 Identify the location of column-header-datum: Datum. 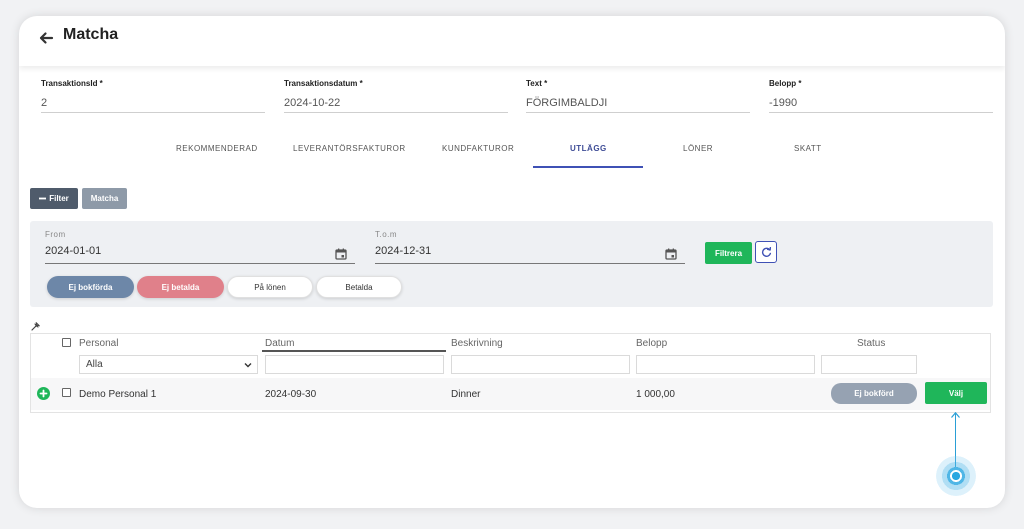
(279, 343).